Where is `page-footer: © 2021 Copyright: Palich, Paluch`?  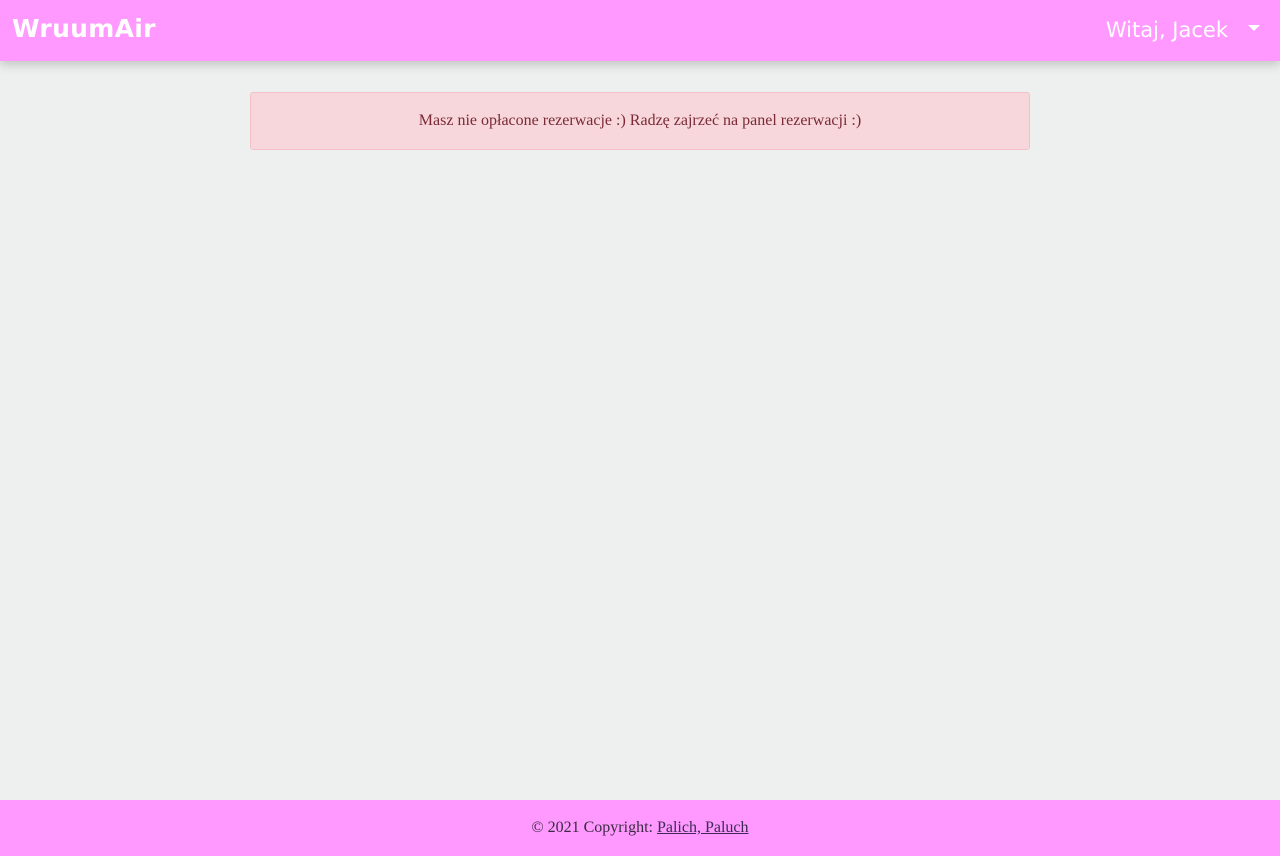
page-footer: © 2021 Copyright: Palich, Paluch is located at coordinates (640, 828).